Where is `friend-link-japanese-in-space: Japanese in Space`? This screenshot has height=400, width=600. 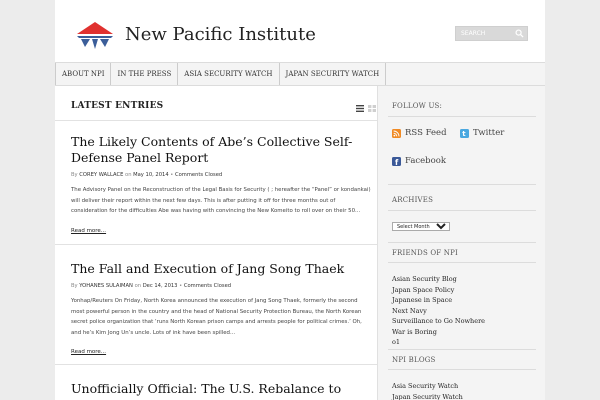
friend-link-japanese-in-space: Japanese in Space is located at coordinates (438, 300).